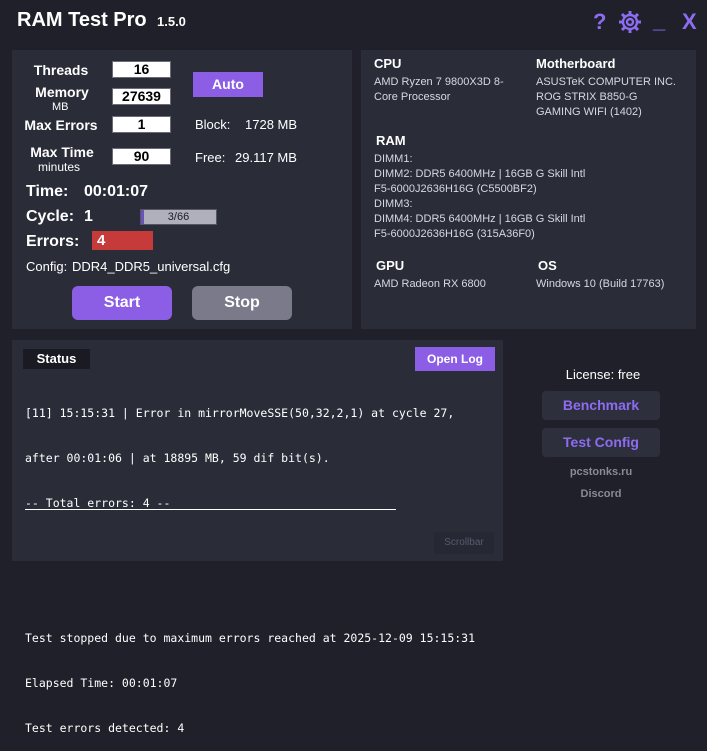  Describe the element at coordinates (393, 159) in the screenshot. I see `ram-line: DIMM1:` at that location.